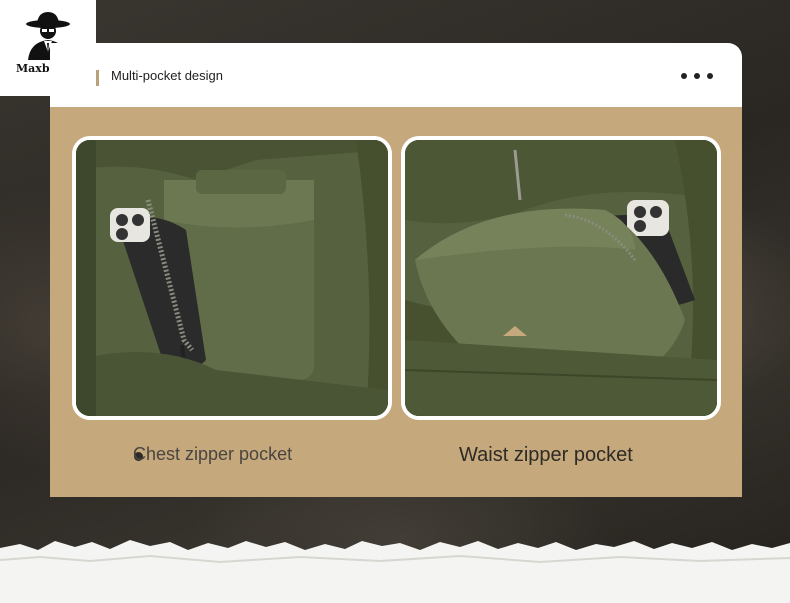 The height and width of the screenshot is (603, 790). What do you see at coordinates (546, 455) in the screenshot?
I see `feature-caption: Waist zipper pocket` at bounding box center [546, 455].